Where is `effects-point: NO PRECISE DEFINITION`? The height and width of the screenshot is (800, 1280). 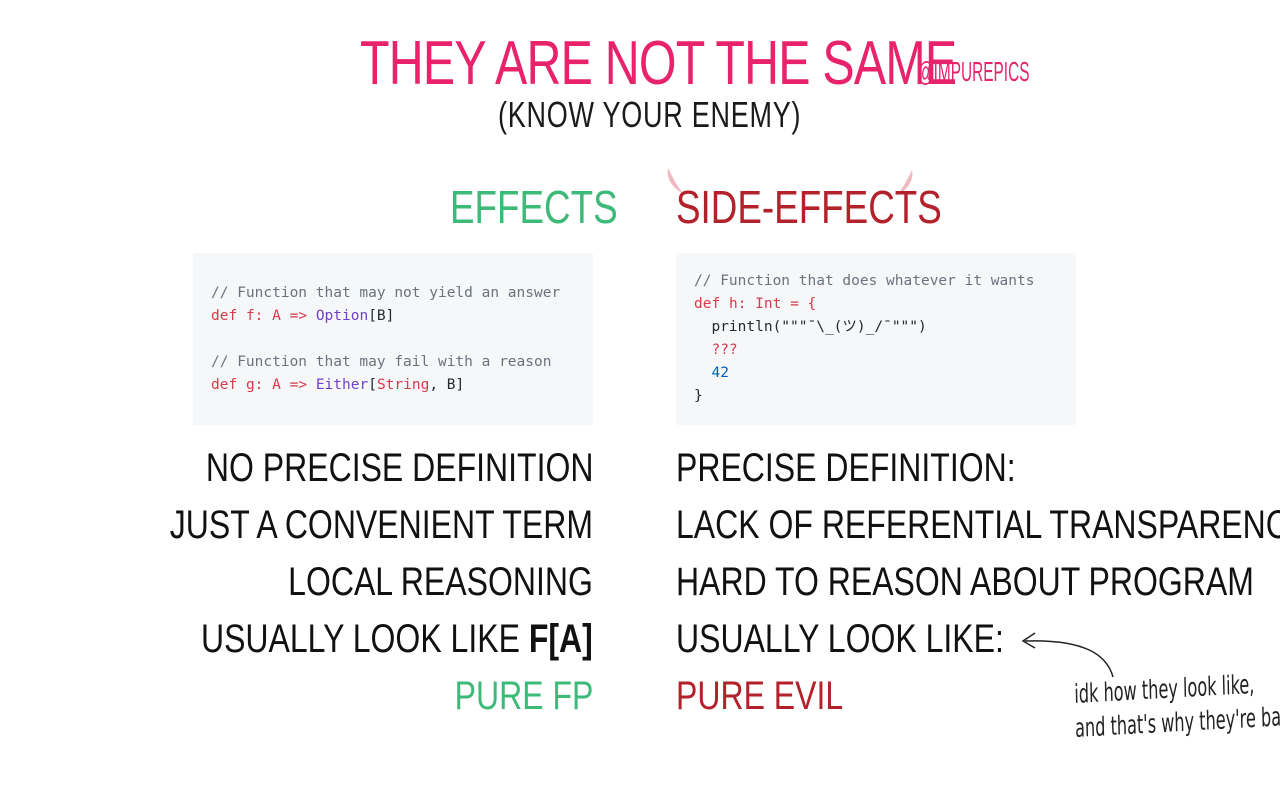
effects-point: NO PRECISE DEFINITION is located at coordinates (399, 468).